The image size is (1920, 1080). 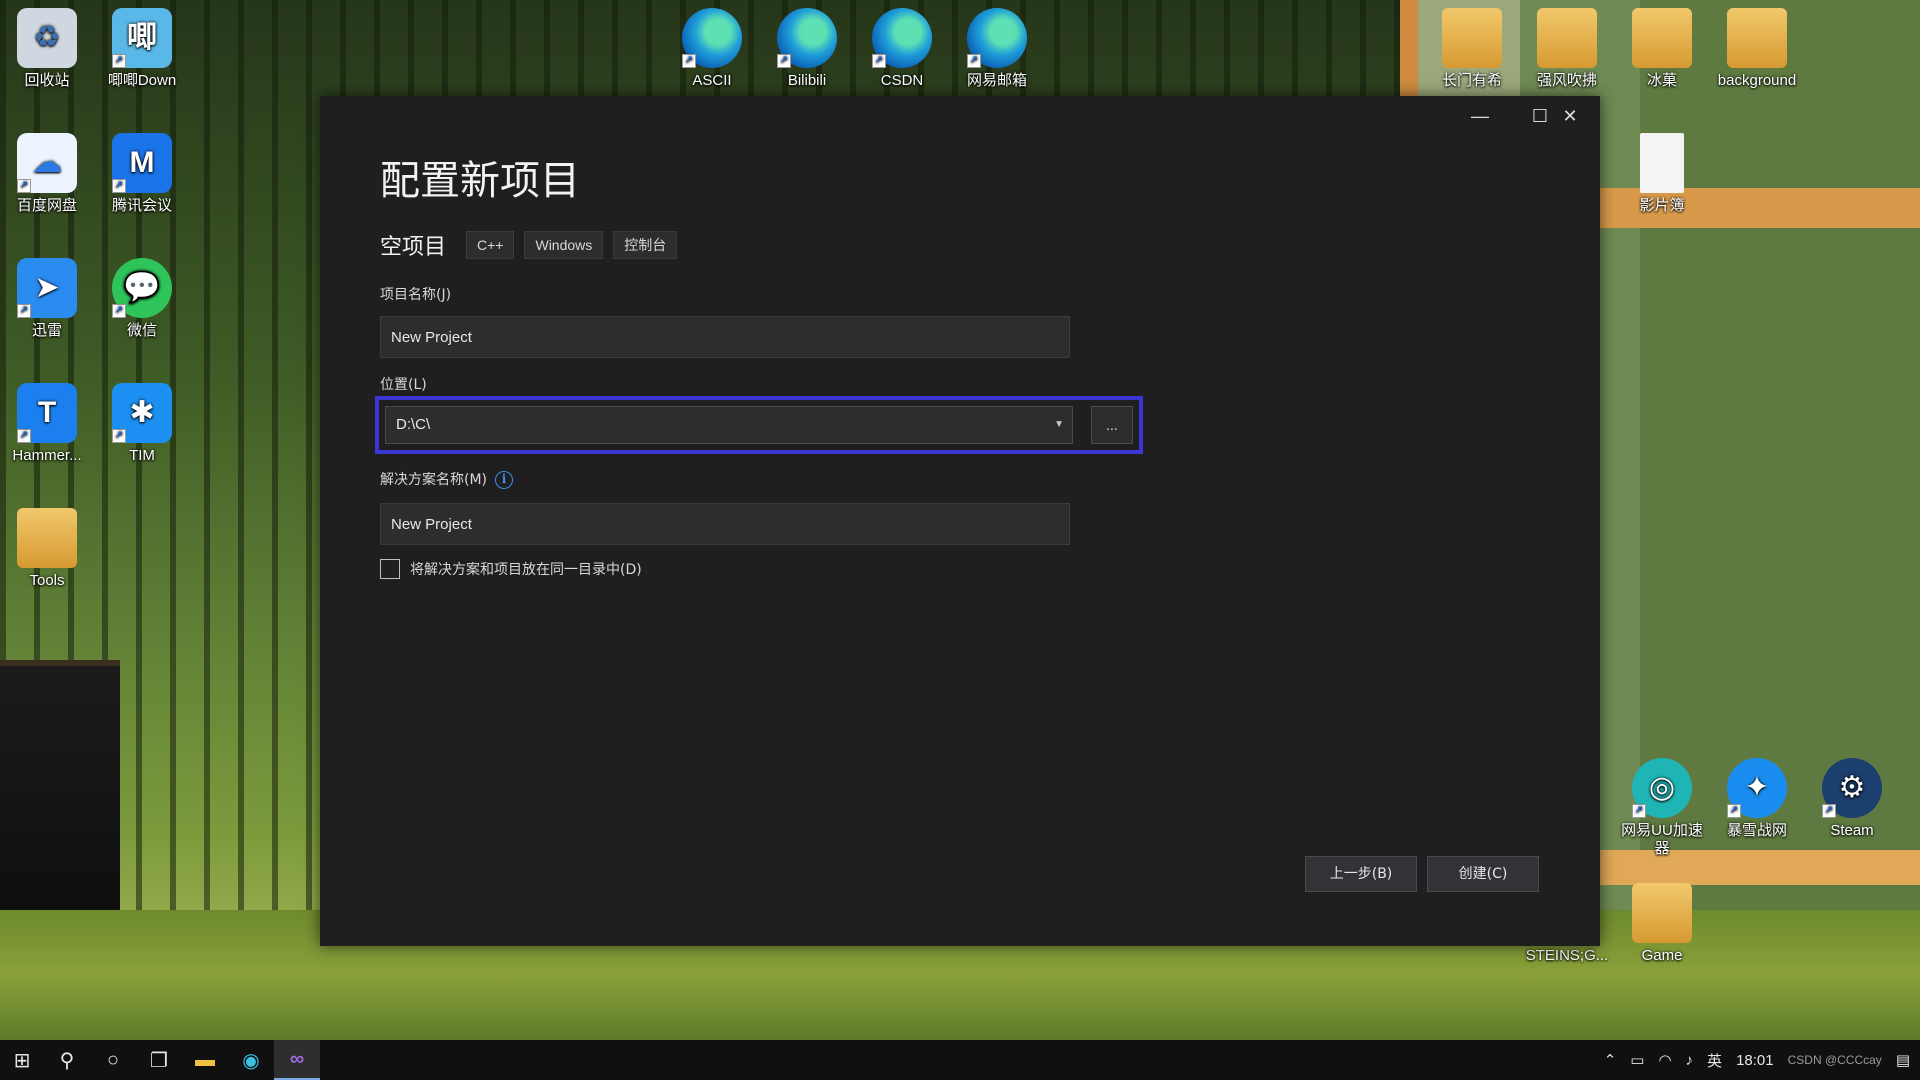 I want to click on desktop-icon-label: 强风吹拂, so click(x=1566, y=80).